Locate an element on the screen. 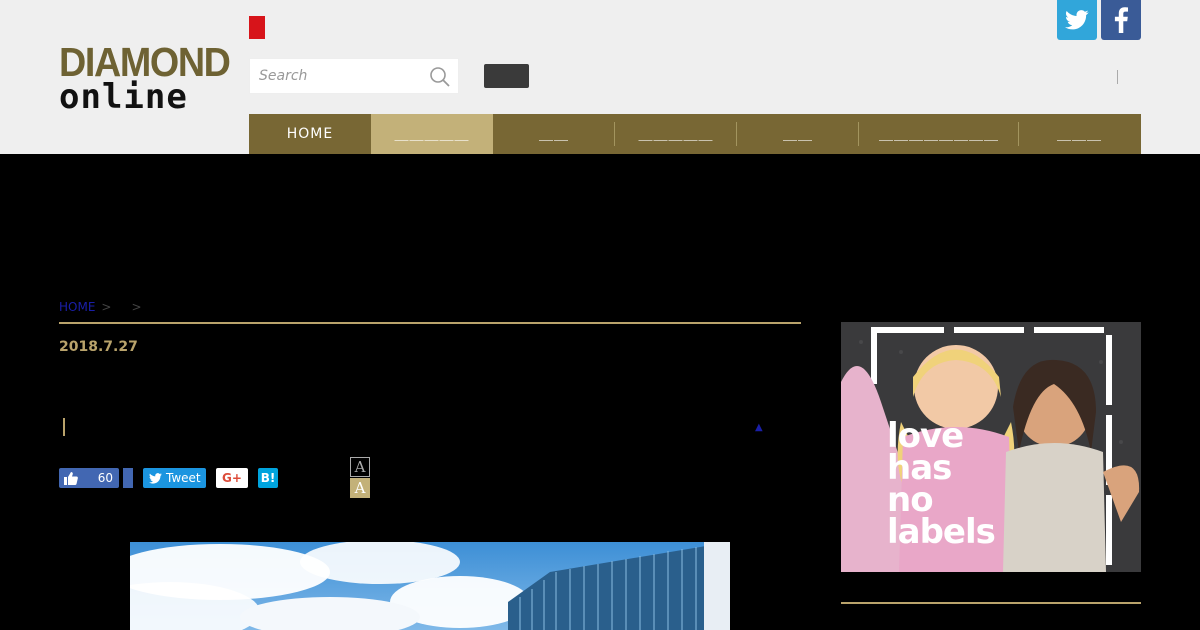  nav-item-5: ＿＿ is located at coordinates (798, 134).